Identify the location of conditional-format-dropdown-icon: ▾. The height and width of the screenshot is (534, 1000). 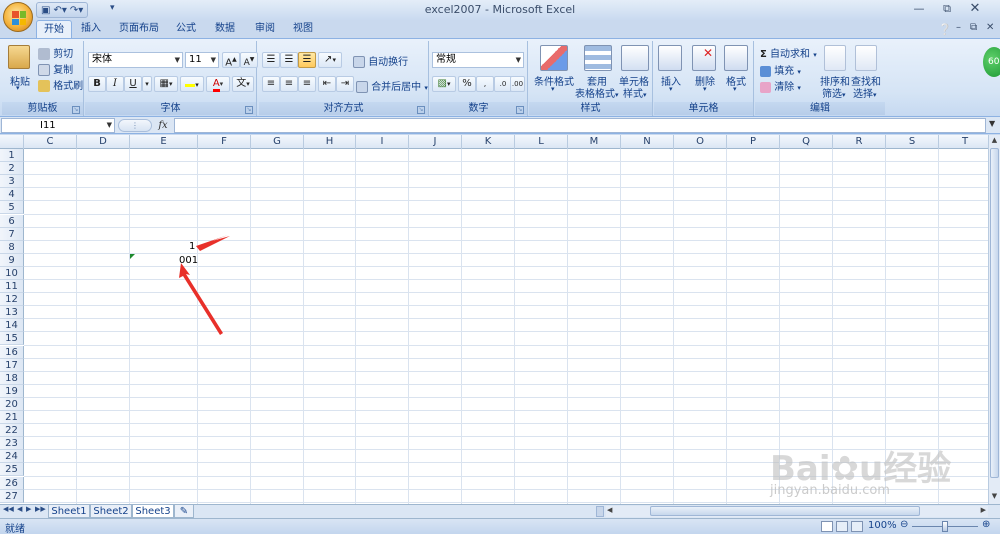
(553, 89).